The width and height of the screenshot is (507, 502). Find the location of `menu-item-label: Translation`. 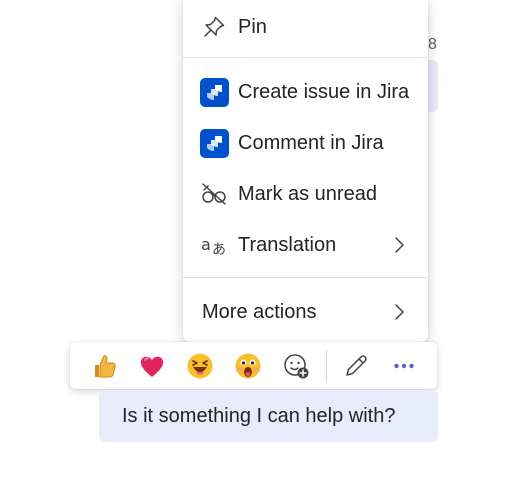

menu-item-label: Translation is located at coordinates (287, 245).